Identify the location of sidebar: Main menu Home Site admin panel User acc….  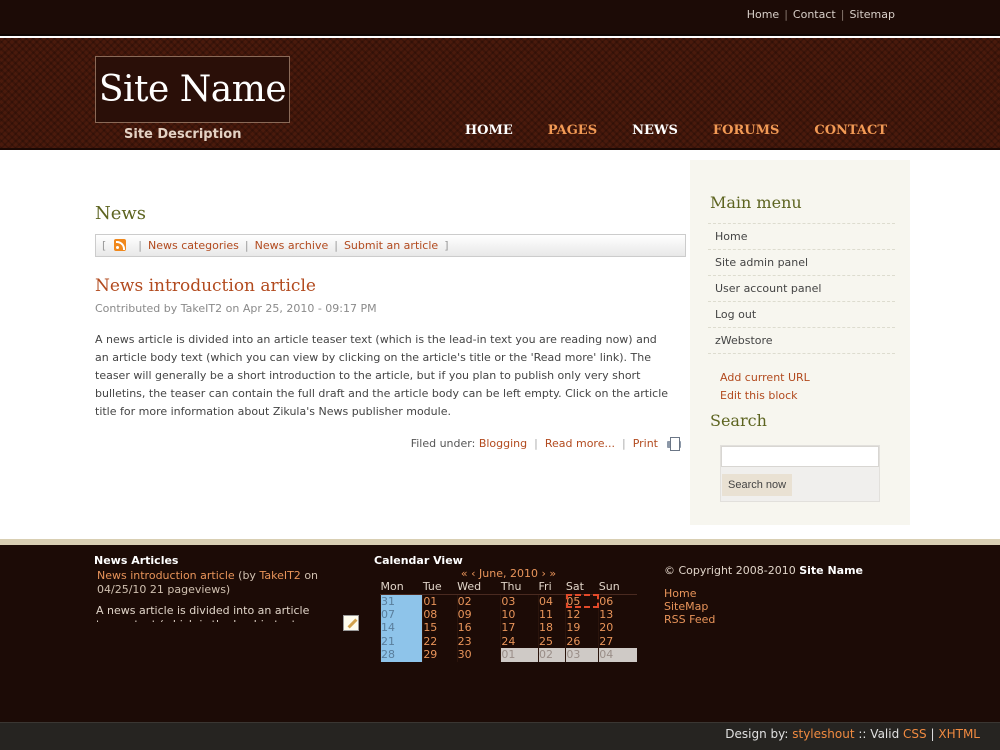
(800, 342).